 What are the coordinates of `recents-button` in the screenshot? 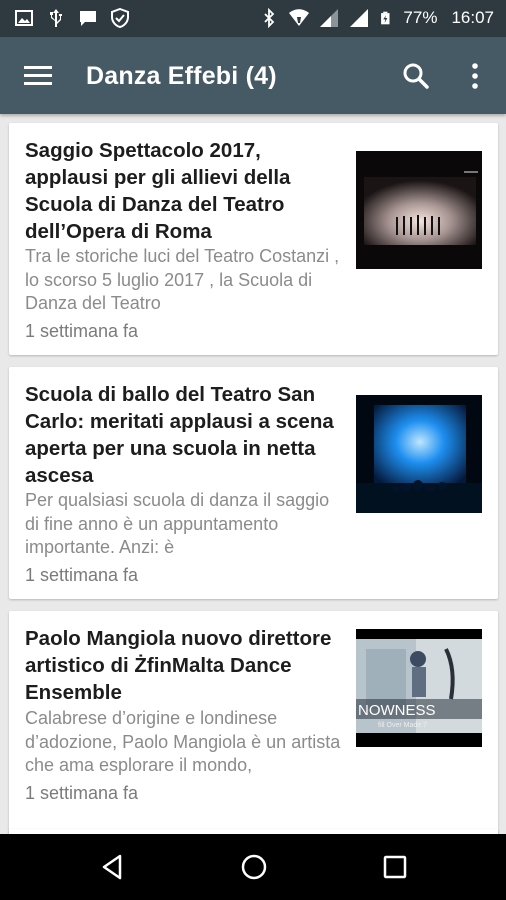 It's located at (395, 867).